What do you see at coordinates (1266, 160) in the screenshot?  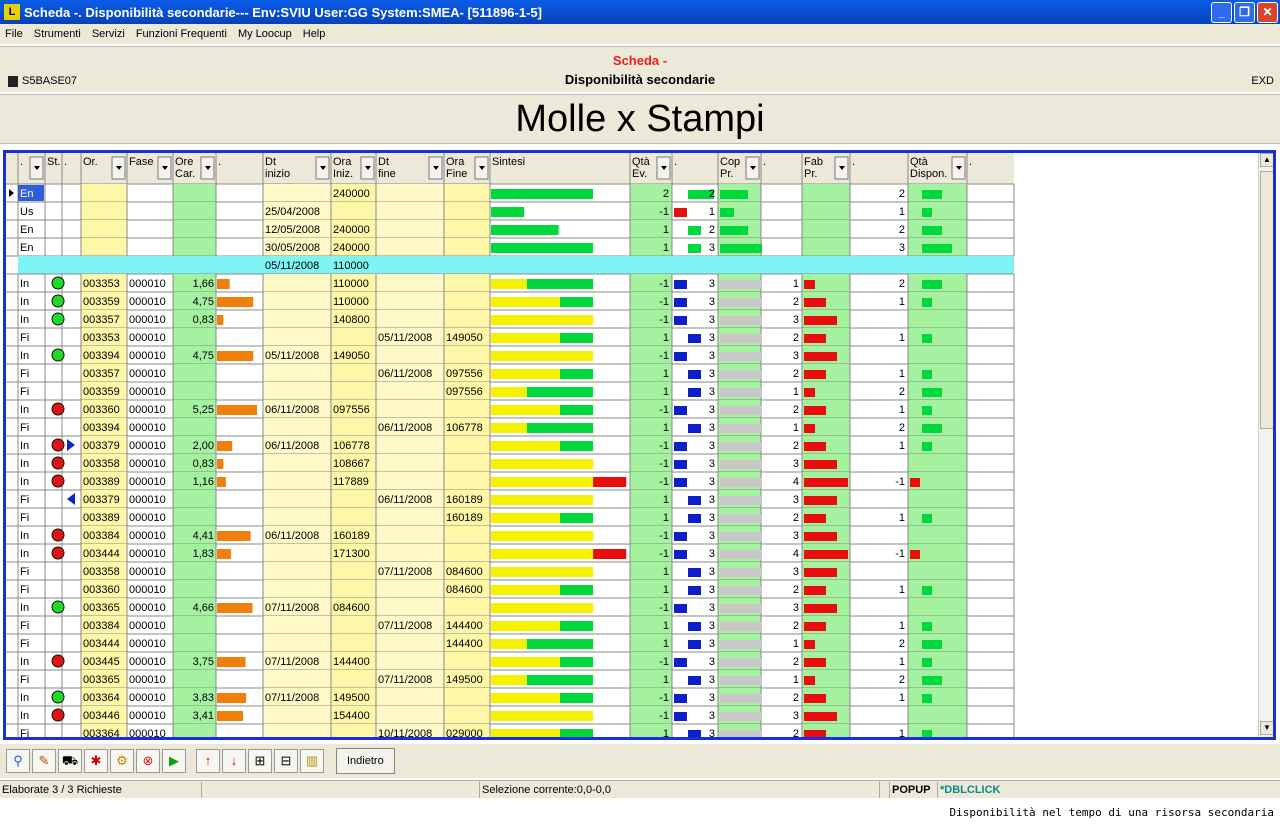 I see `scroll-up-icon: ▲` at bounding box center [1266, 160].